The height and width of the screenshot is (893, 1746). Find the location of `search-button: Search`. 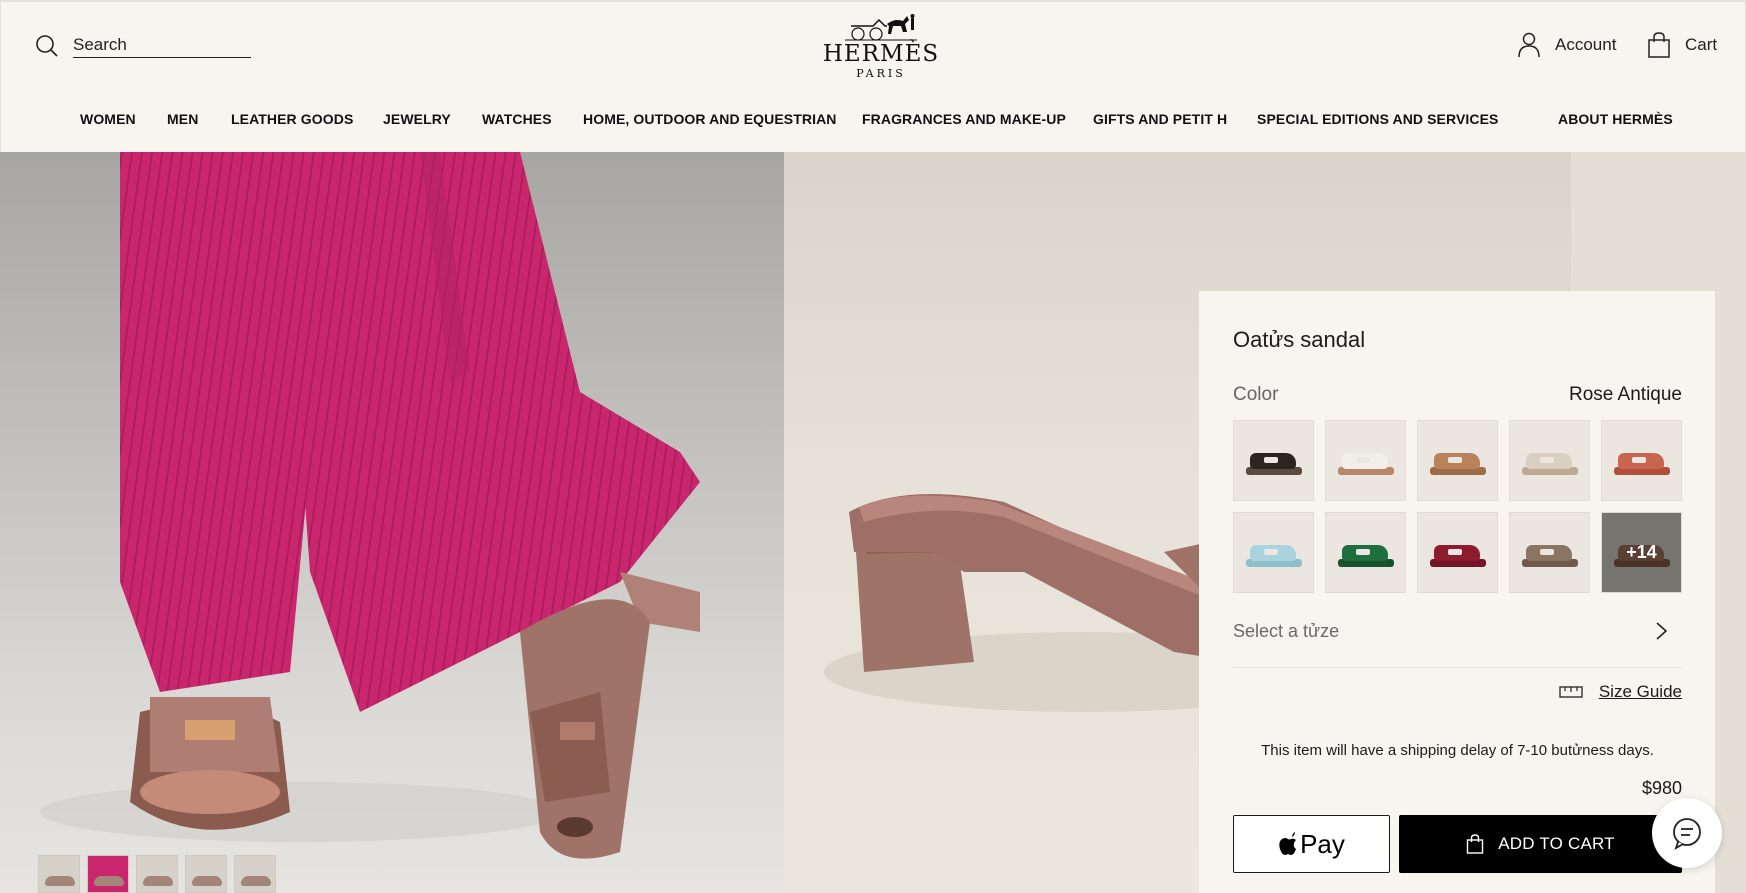

search-button: Search is located at coordinates (143, 46).